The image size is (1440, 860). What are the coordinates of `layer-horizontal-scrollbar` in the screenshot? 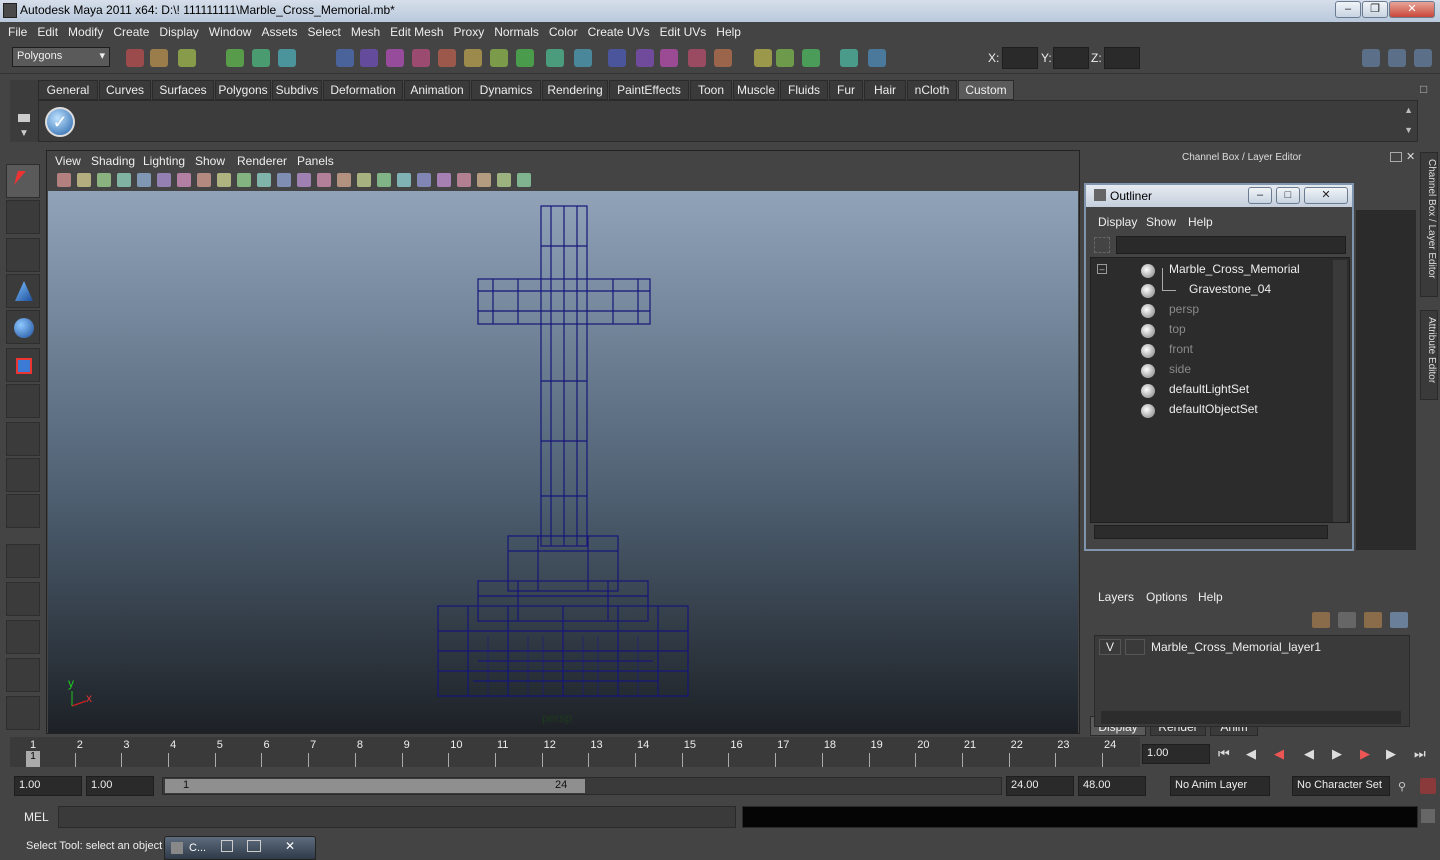 It's located at (1251, 717).